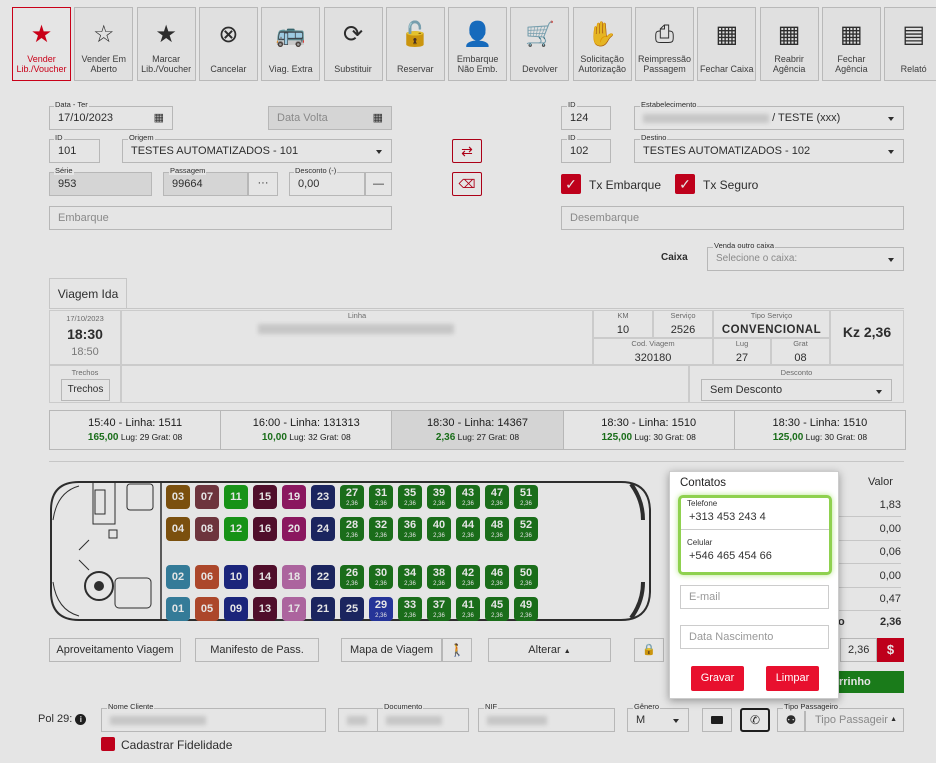  What do you see at coordinates (702, 503) in the screenshot?
I see `telefone-label: Telefone` at bounding box center [702, 503].